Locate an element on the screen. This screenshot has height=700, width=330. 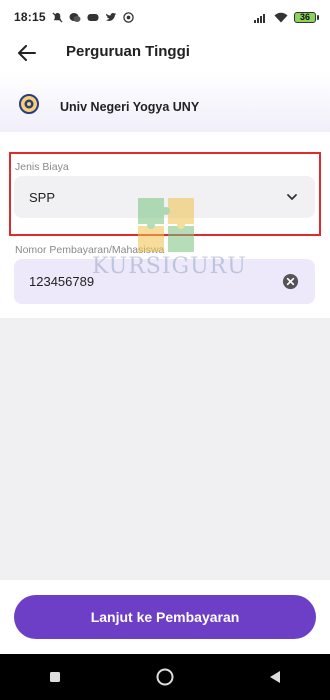
chevron-down-icon is located at coordinates (292, 197).